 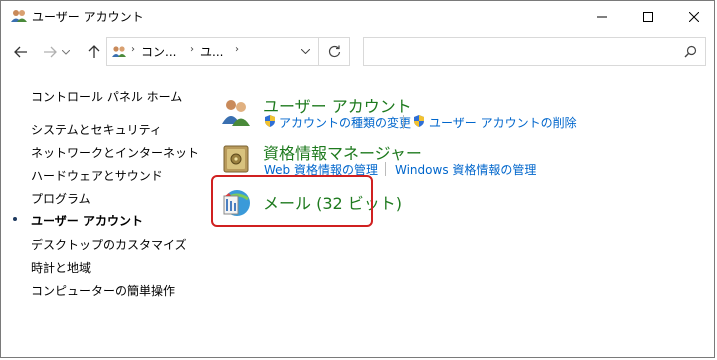 I want to click on address-dropdown-button, so click(x=305, y=51).